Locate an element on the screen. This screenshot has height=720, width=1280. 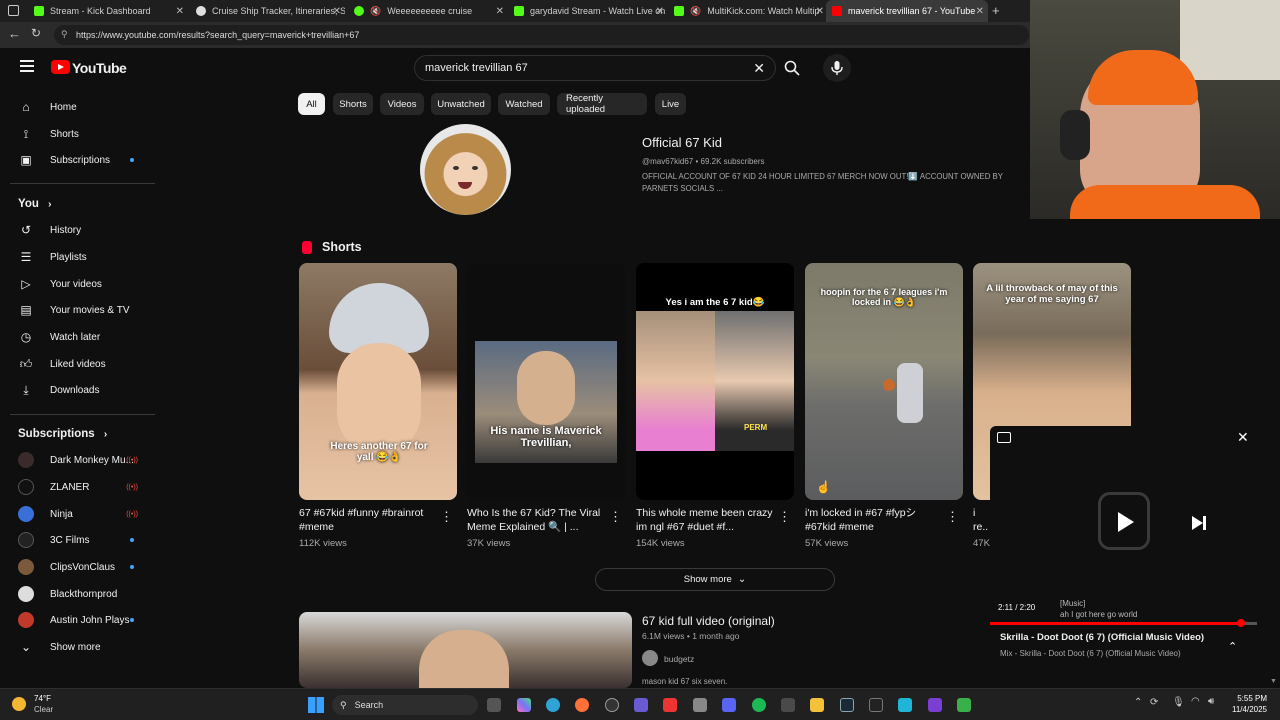
close-icon: ✕ is located at coordinates (1243, 437).